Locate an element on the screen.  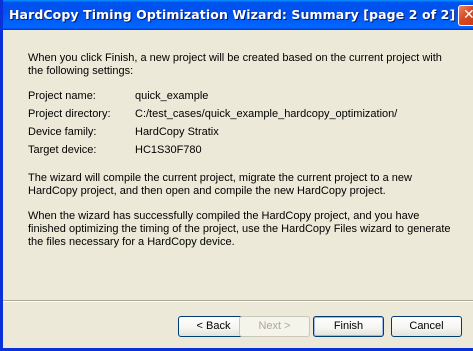
setting-label: Project name: is located at coordinates (62, 96).